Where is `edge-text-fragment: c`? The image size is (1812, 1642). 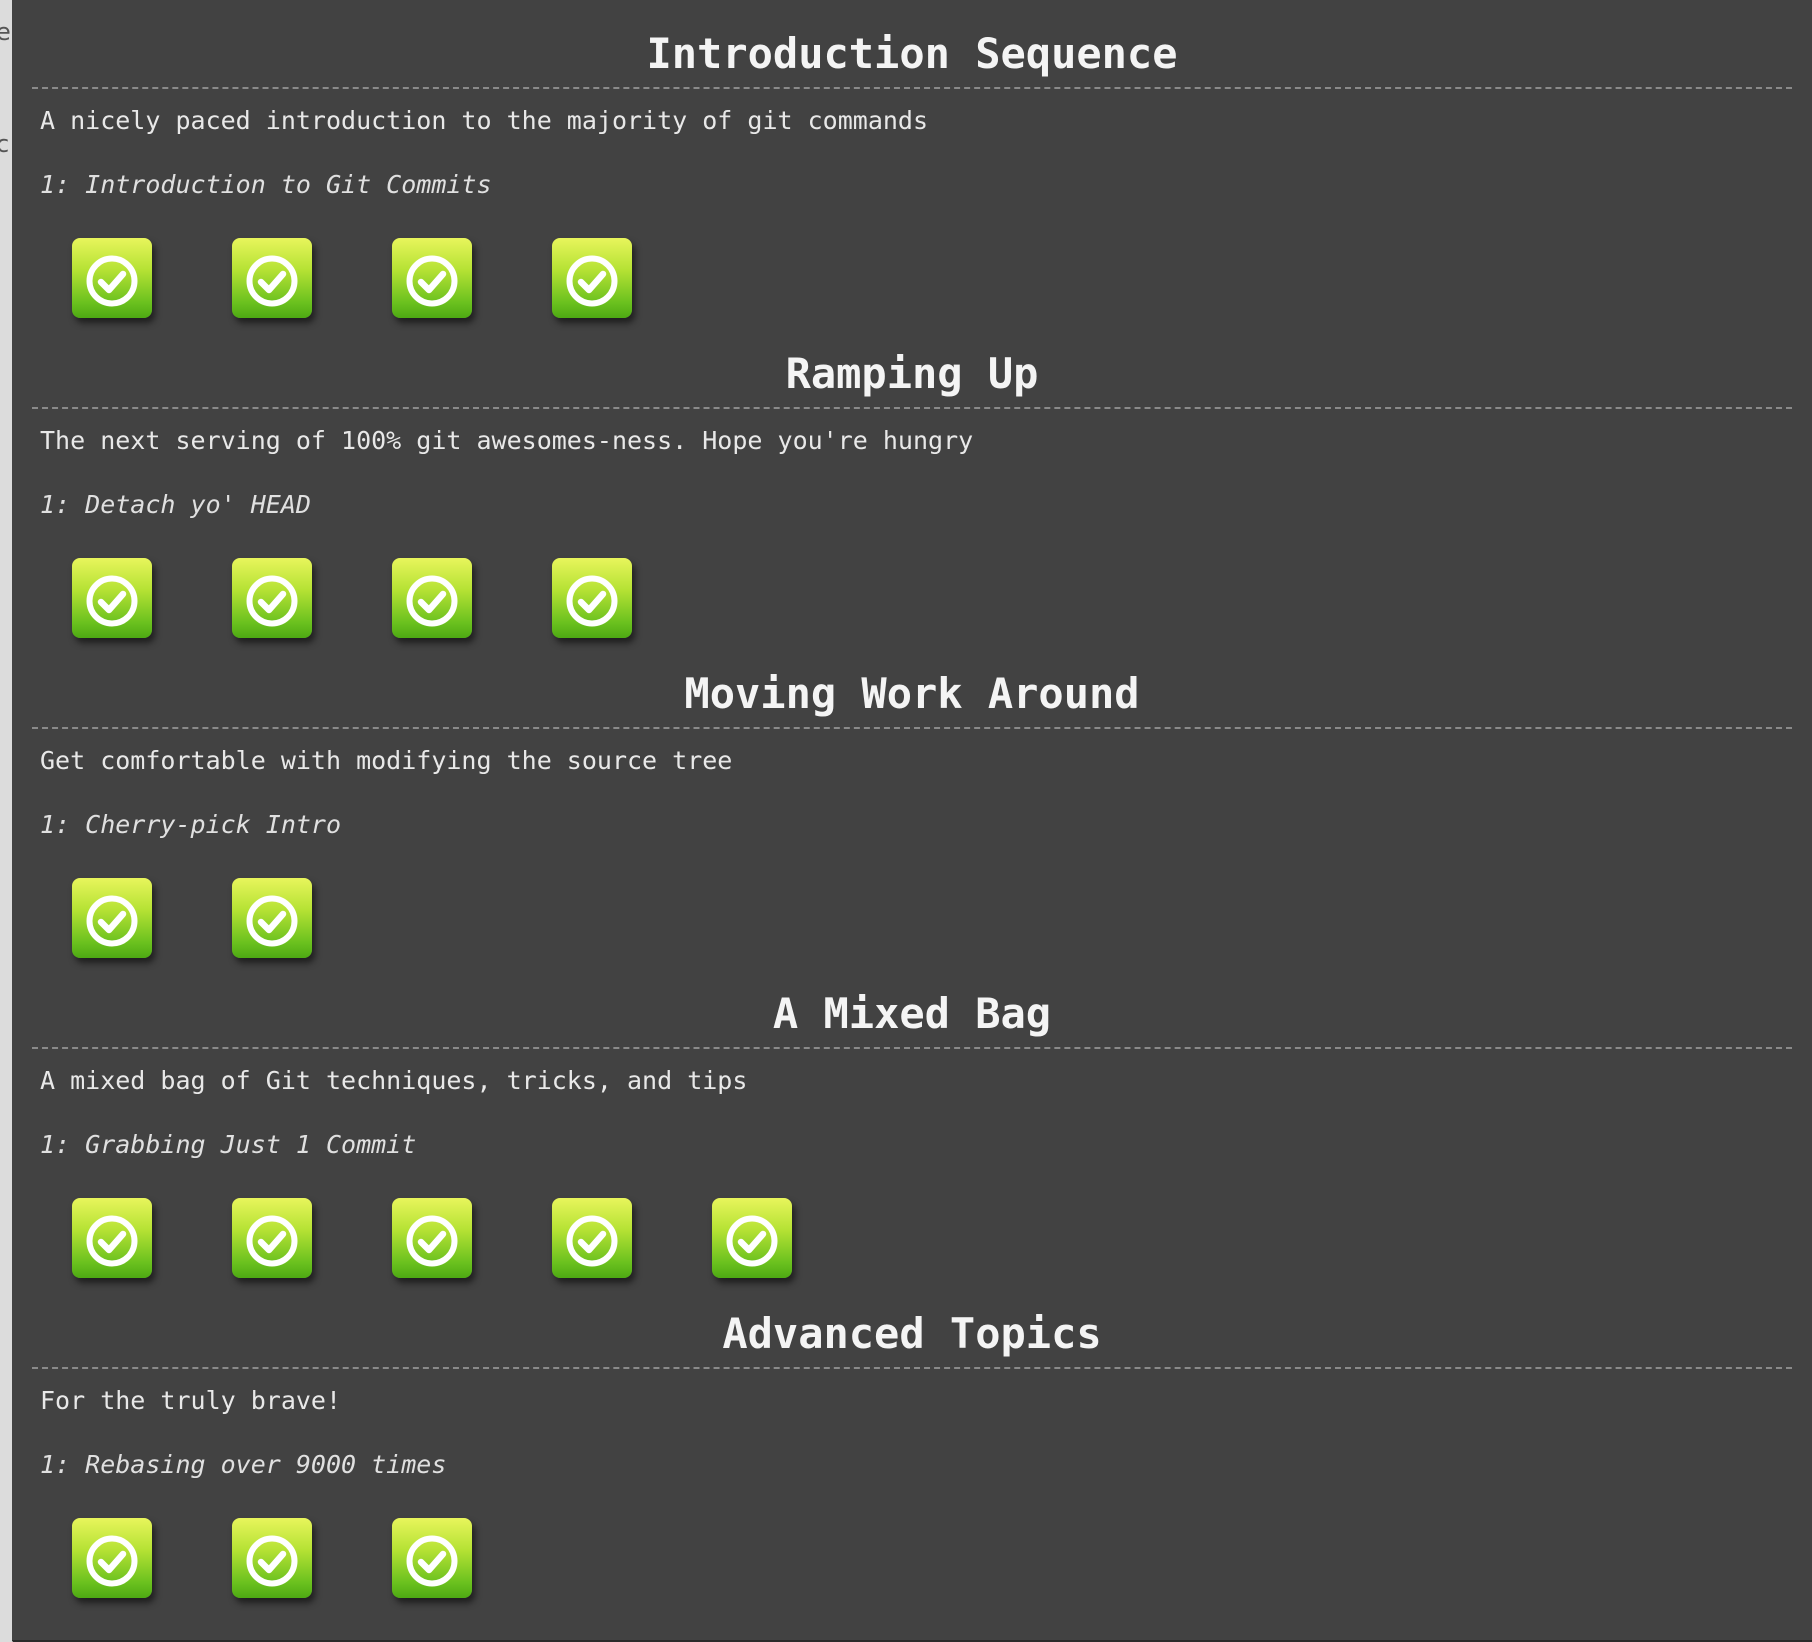
edge-text-fragment: c is located at coordinates (5, 144).